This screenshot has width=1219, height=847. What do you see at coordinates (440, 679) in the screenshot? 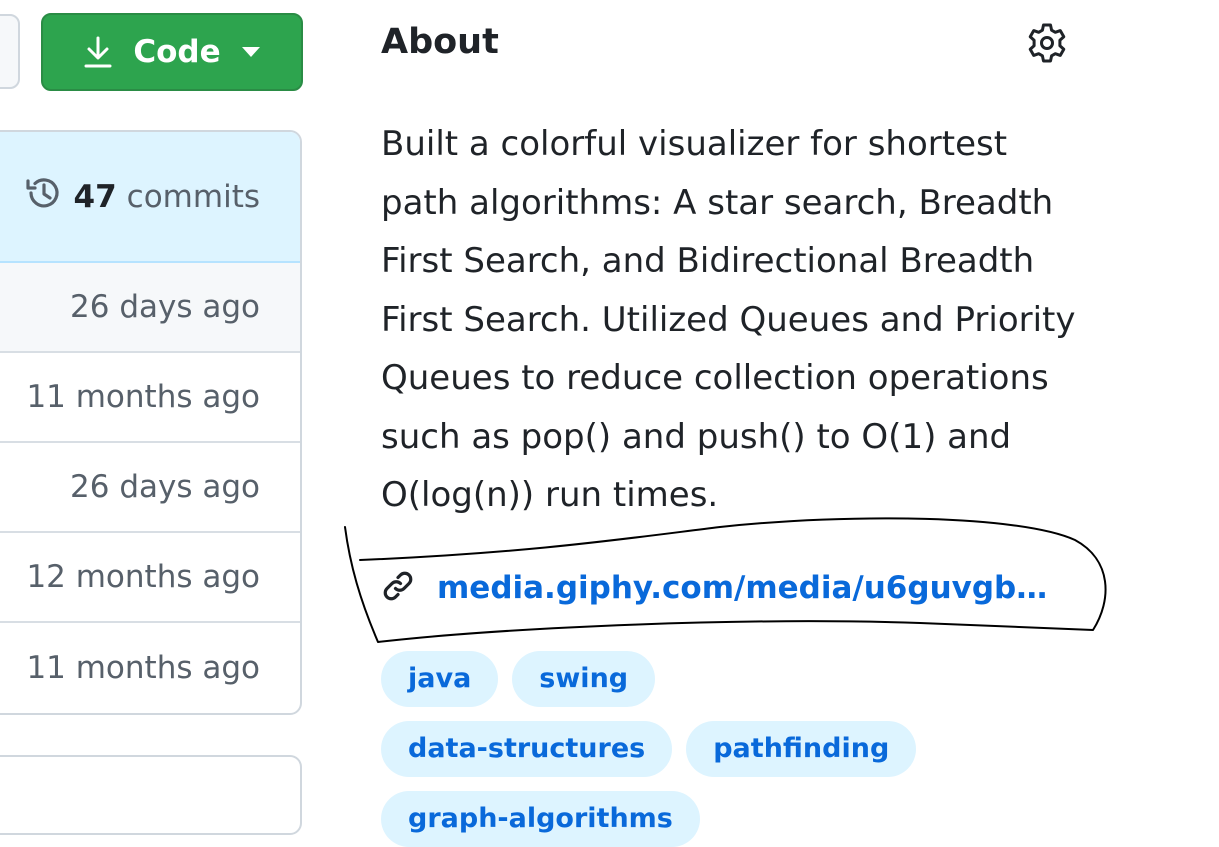
I see `topic-tag: java` at bounding box center [440, 679].